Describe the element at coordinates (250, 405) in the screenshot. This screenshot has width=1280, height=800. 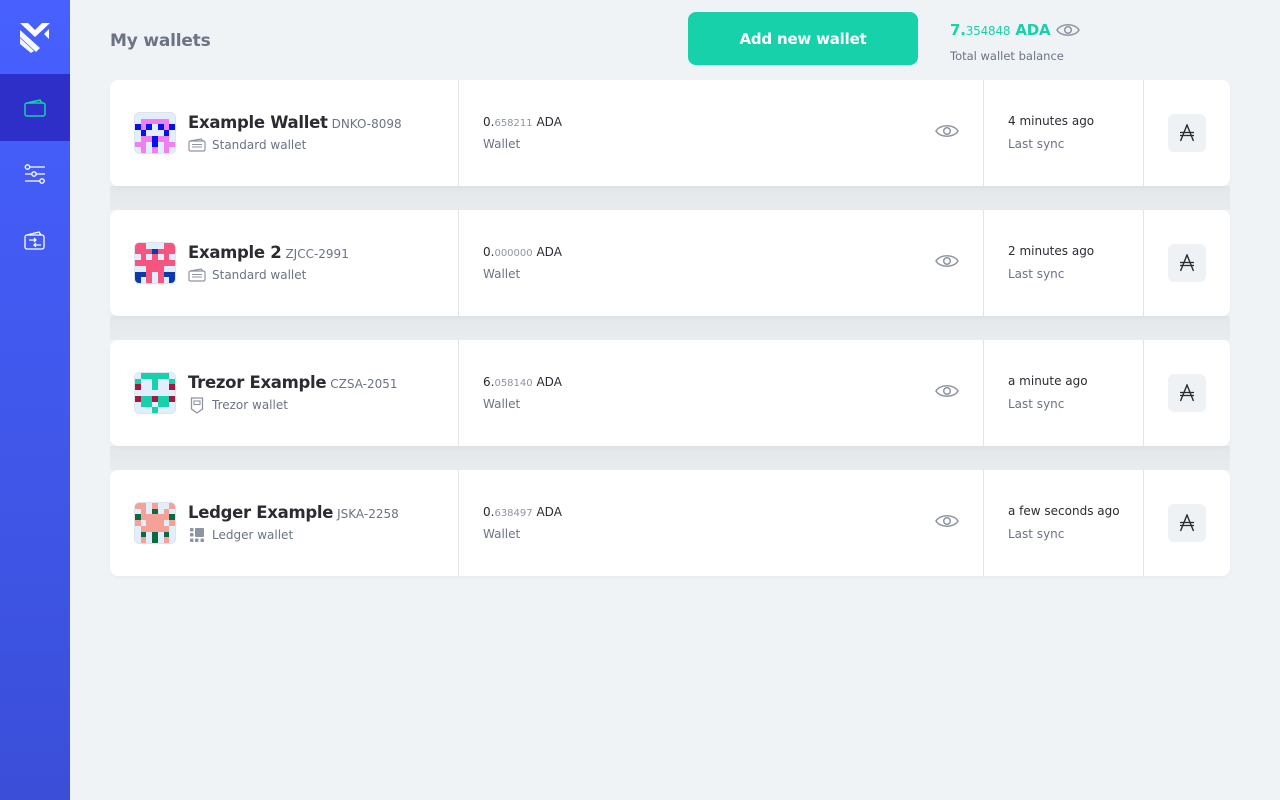
I see `wallet-type-label: Trezor wallet` at that location.